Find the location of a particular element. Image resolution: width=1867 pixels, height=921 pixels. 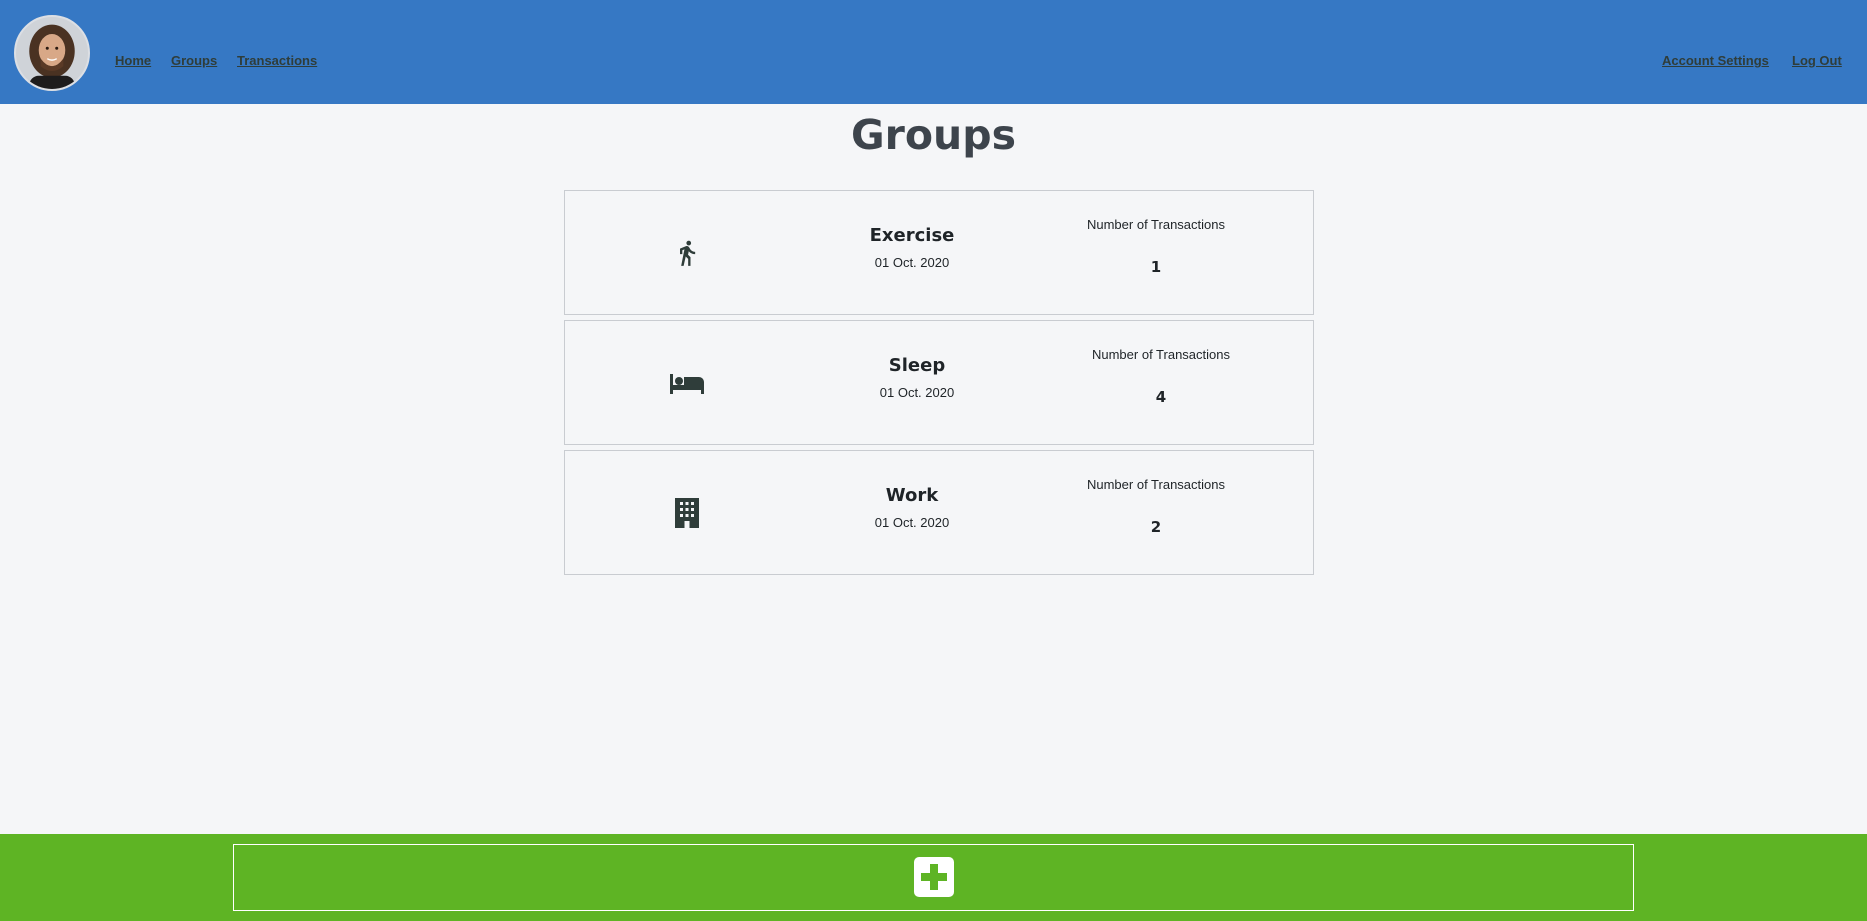

bed-icon is located at coordinates (687, 383).